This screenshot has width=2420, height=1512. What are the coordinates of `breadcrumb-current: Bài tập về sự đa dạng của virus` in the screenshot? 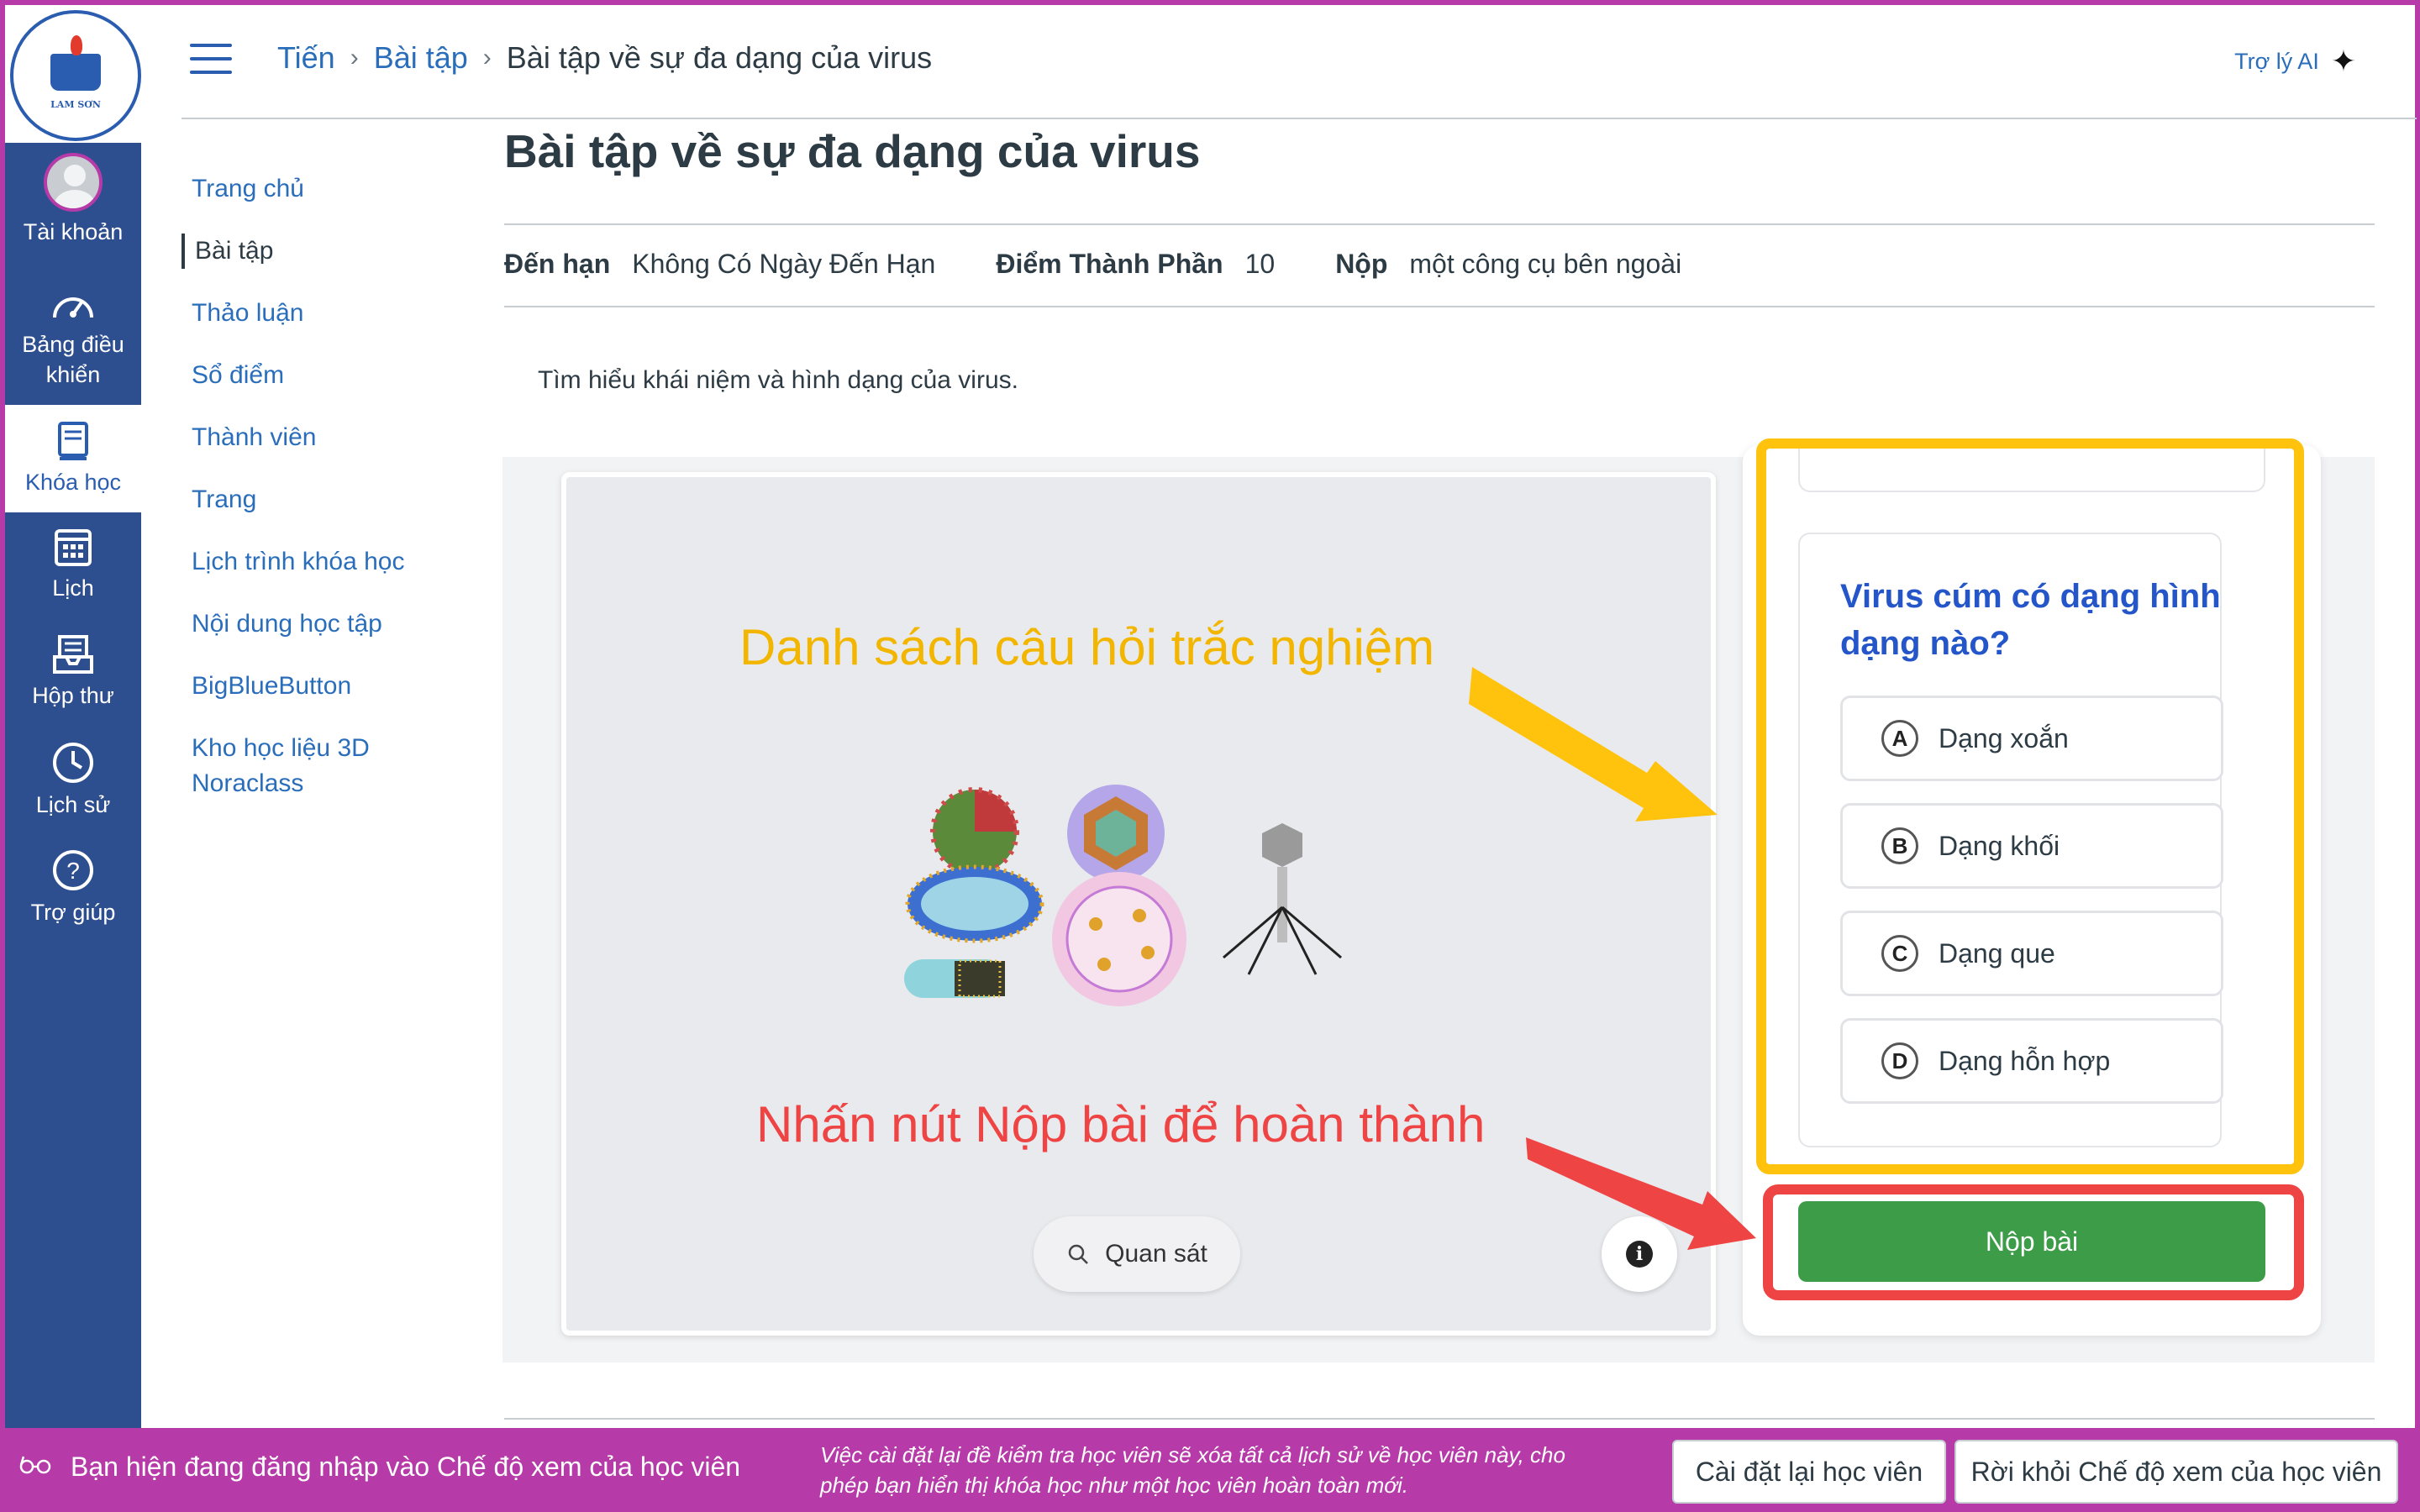 It's located at (719, 57).